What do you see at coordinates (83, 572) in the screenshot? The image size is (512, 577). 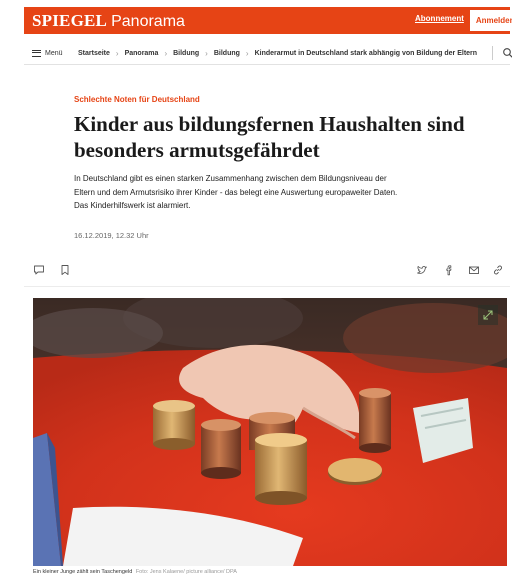 I see `caption-text: Ein kleiner Junge zählt sein Taschengeld` at bounding box center [83, 572].